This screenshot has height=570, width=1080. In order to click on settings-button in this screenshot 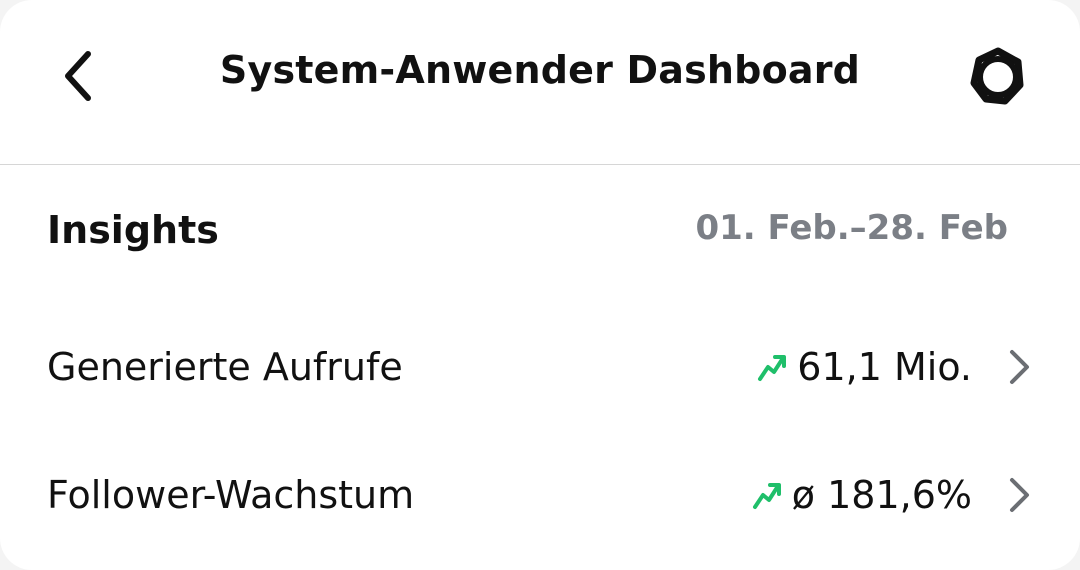, I will do `click(998, 77)`.